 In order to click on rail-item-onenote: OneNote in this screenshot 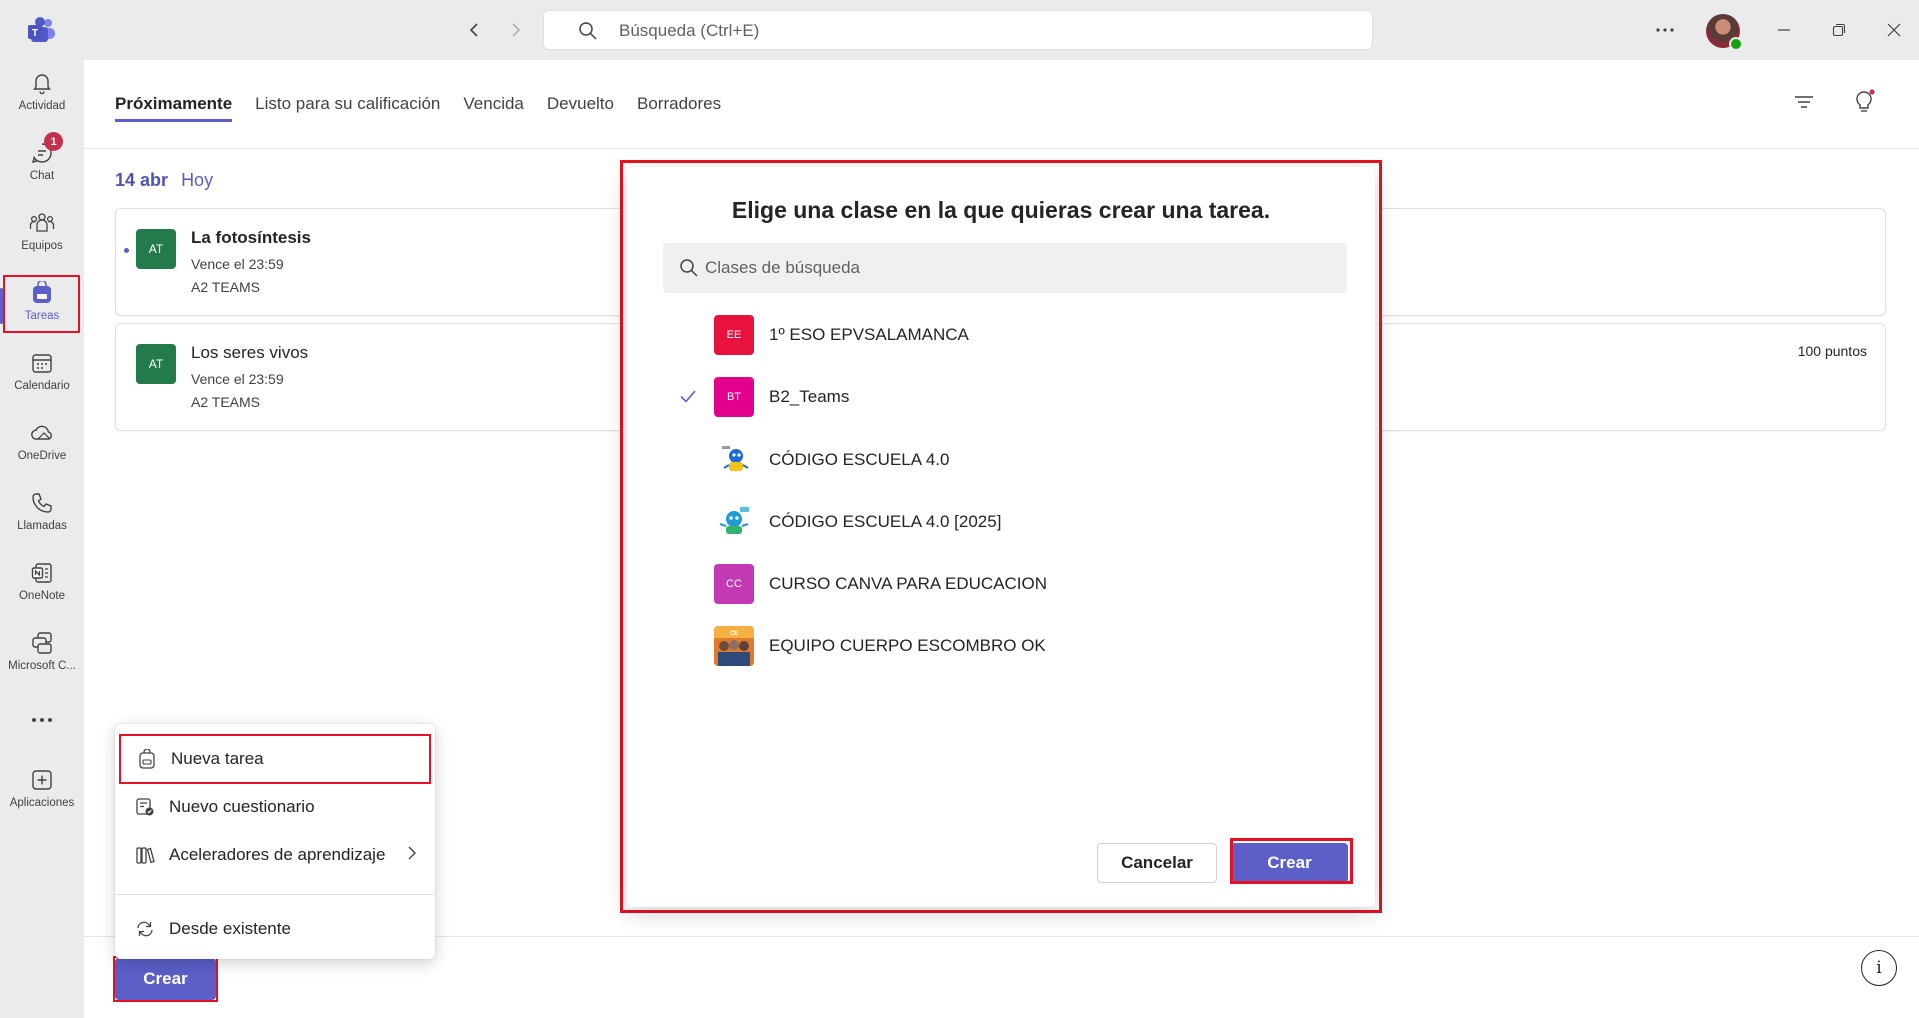, I will do `click(42, 591)`.